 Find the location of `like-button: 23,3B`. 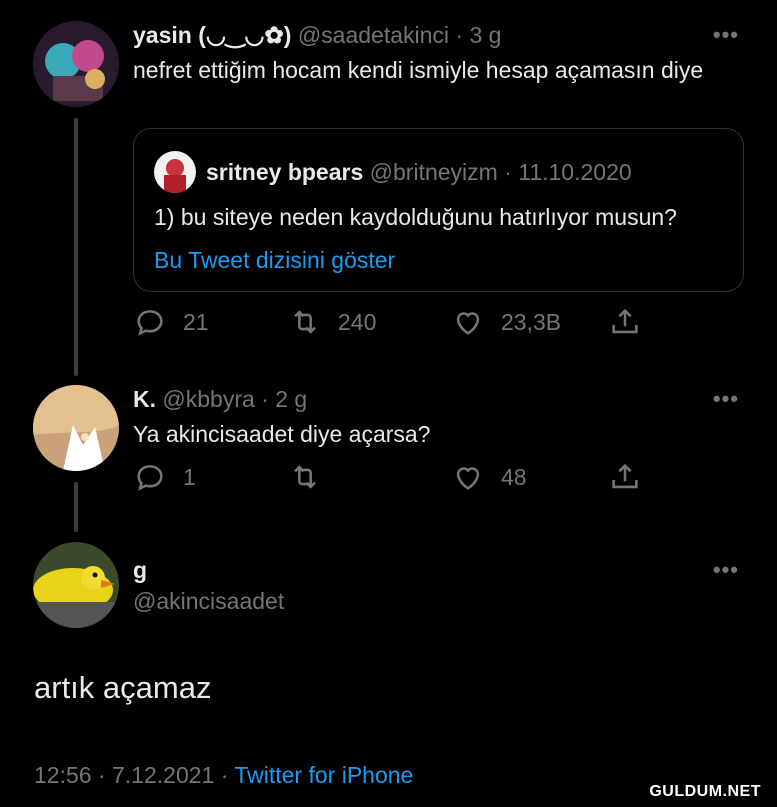

like-button: 23,3B is located at coordinates (506, 322).